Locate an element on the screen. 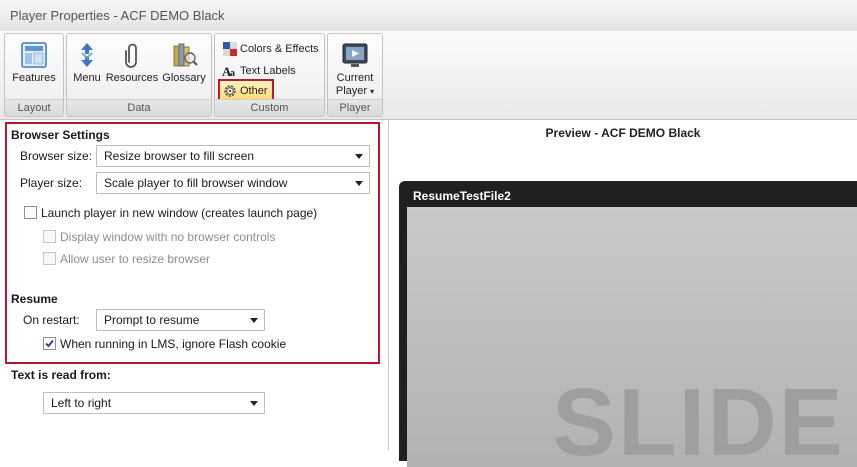 The width and height of the screenshot is (857, 467). player-size-label: Player size: is located at coordinates (51, 183).